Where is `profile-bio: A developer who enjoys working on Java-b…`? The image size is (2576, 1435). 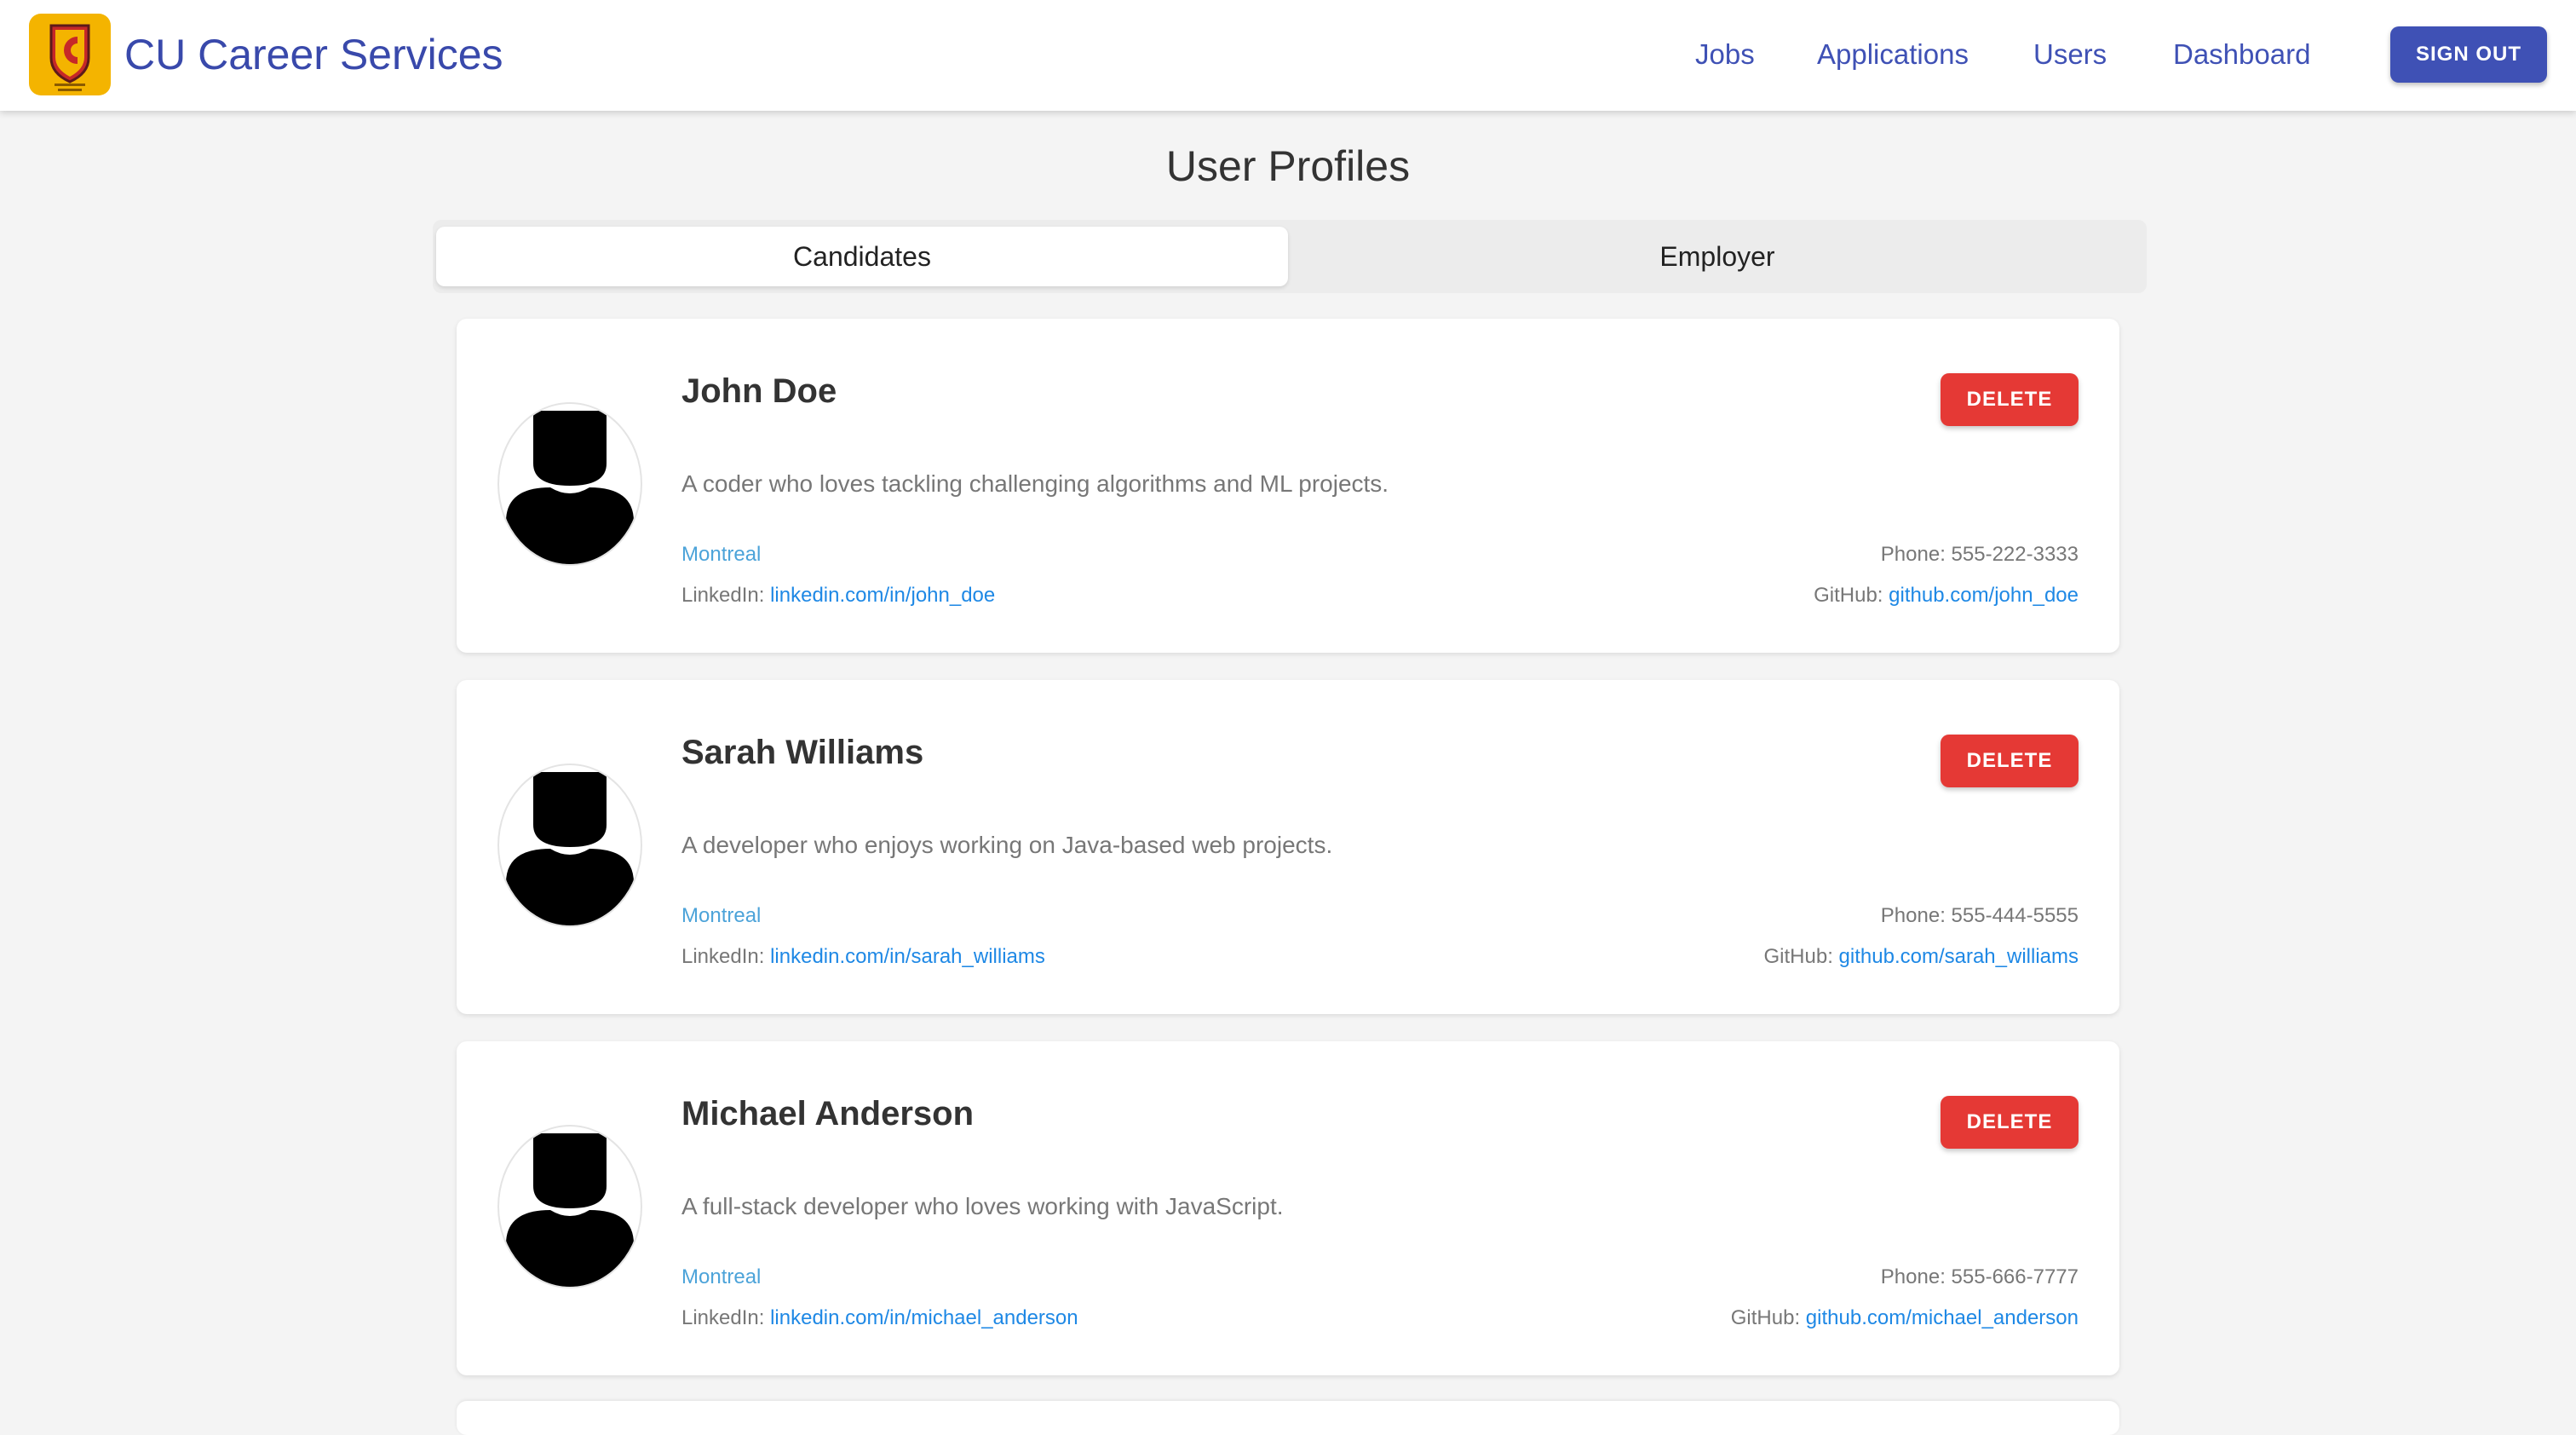 profile-bio: A developer who enjoys working on Java-b… is located at coordinates (1007, 845).